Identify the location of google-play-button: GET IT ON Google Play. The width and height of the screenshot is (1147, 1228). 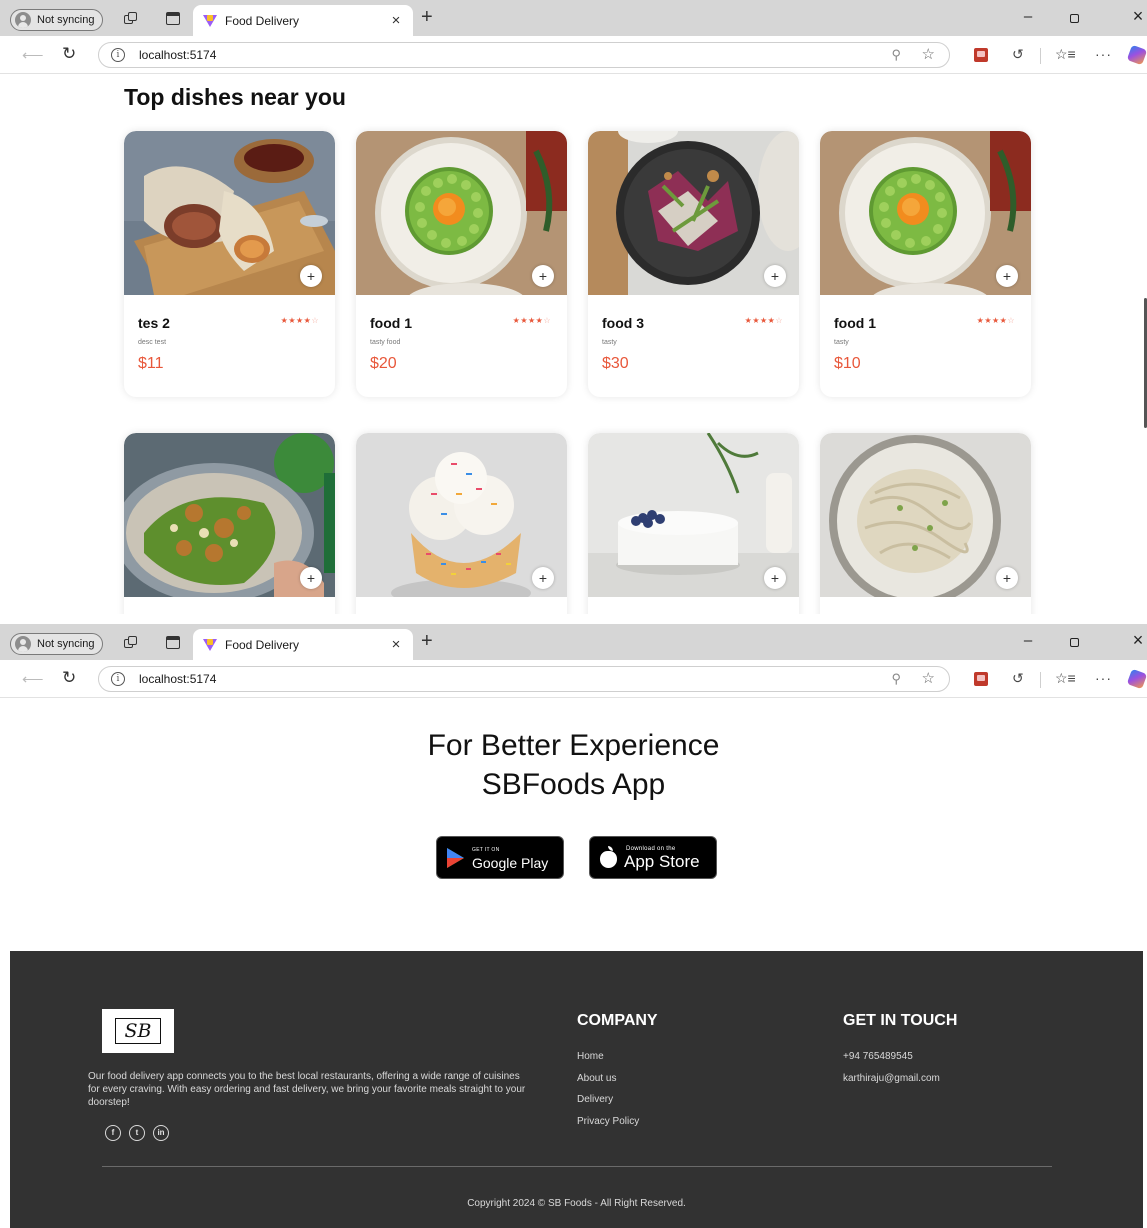
(500, 857).